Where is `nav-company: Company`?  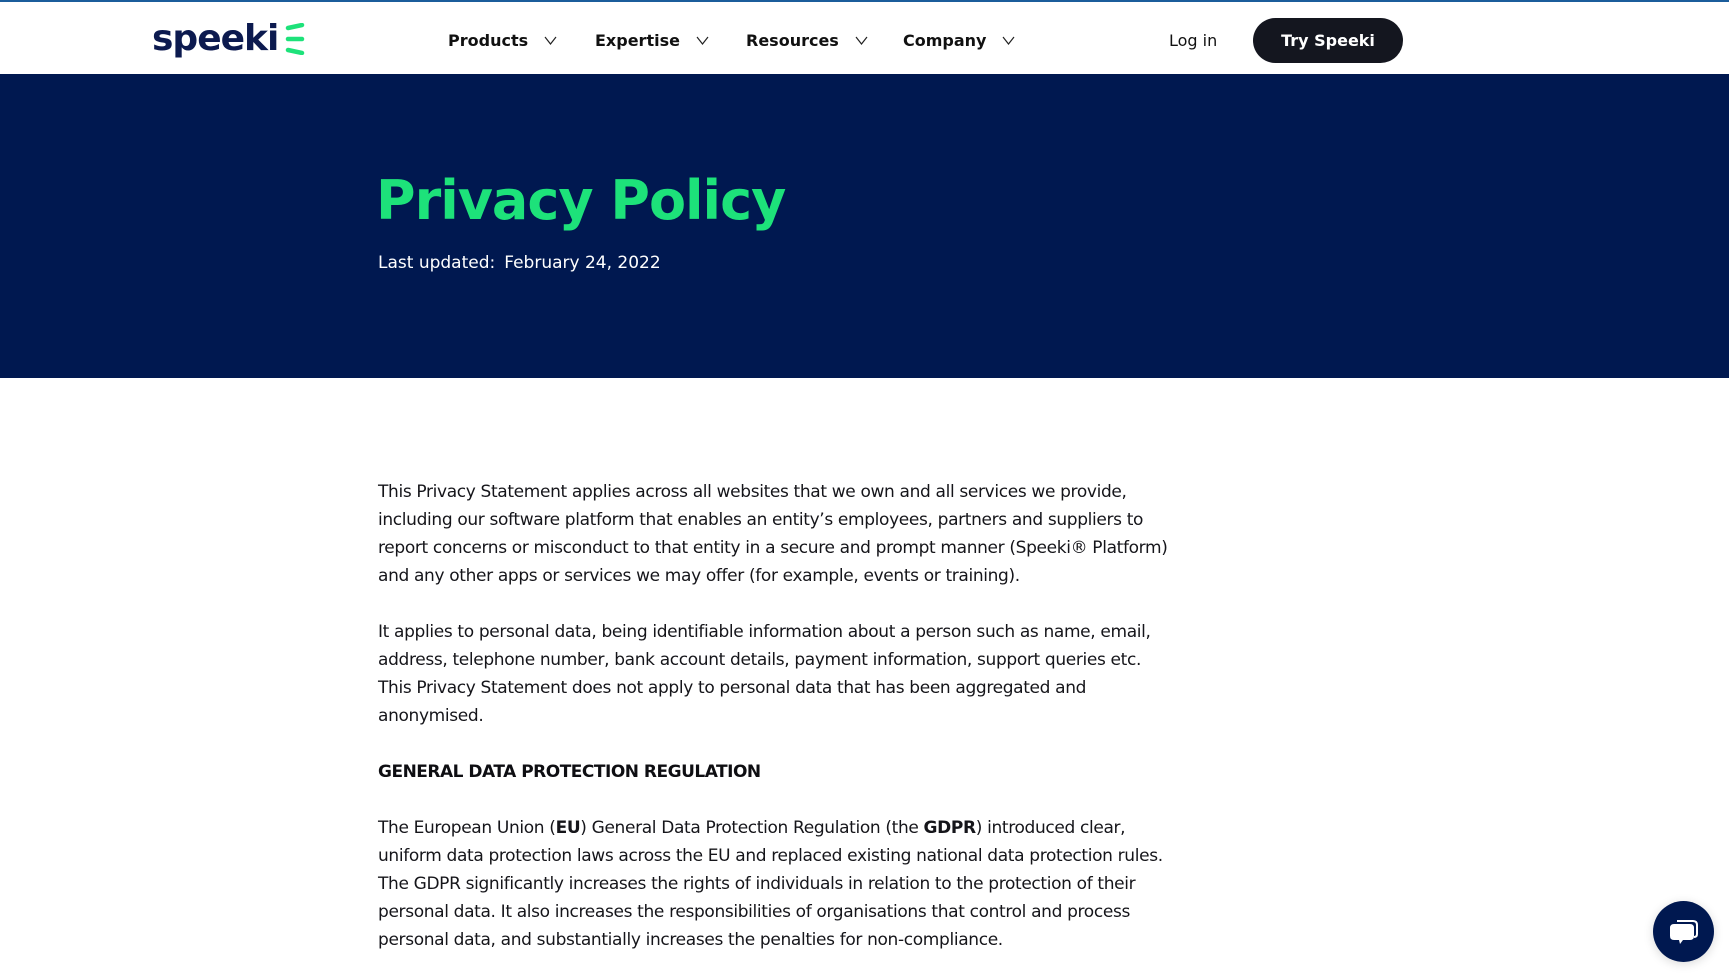
nav-company: Company is located at coordinates (959, 40).